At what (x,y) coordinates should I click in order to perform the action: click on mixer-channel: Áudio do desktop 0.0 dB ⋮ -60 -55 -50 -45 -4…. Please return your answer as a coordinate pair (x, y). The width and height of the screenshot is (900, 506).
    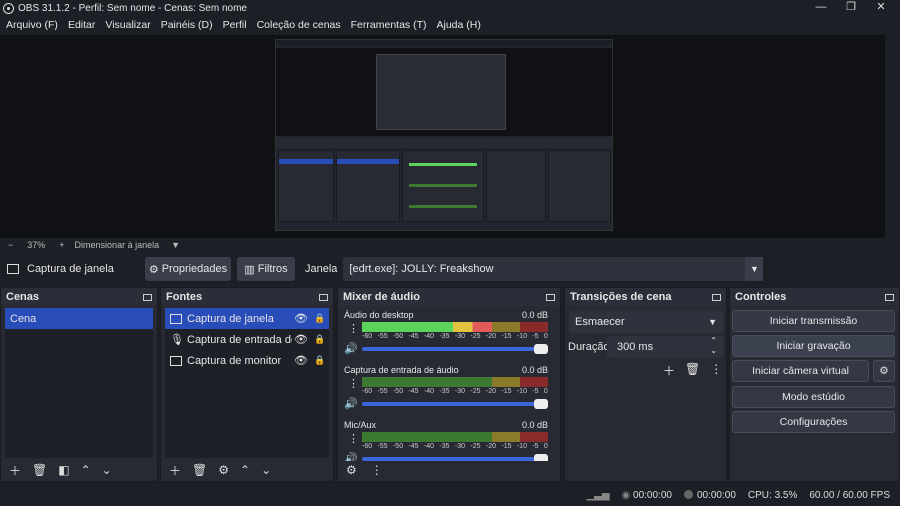
    Looking at the image, I should click on (449, 333).